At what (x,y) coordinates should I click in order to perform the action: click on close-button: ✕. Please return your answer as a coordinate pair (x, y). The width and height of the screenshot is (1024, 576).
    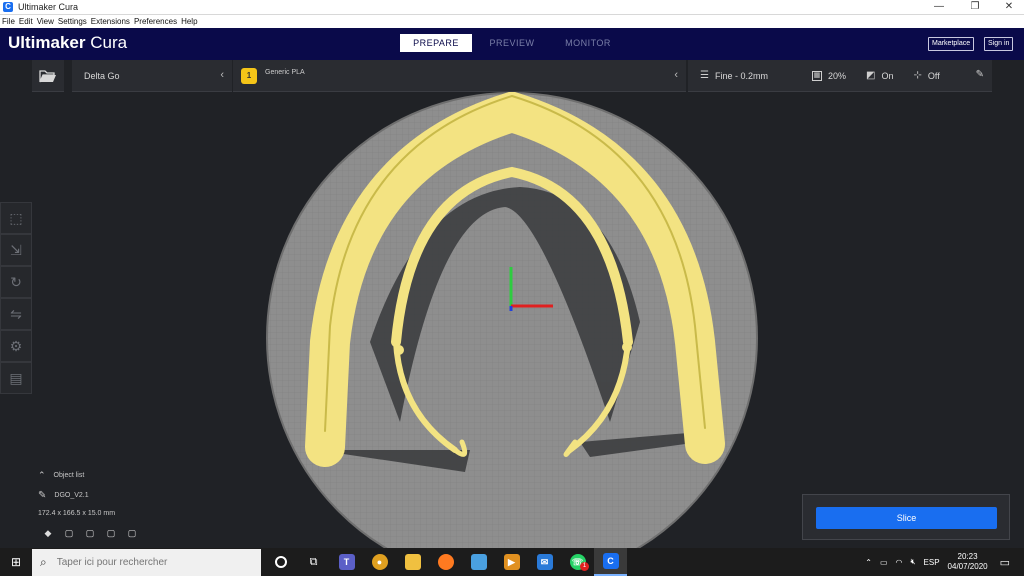
    Looking at the image, I should click on (1009, 7).